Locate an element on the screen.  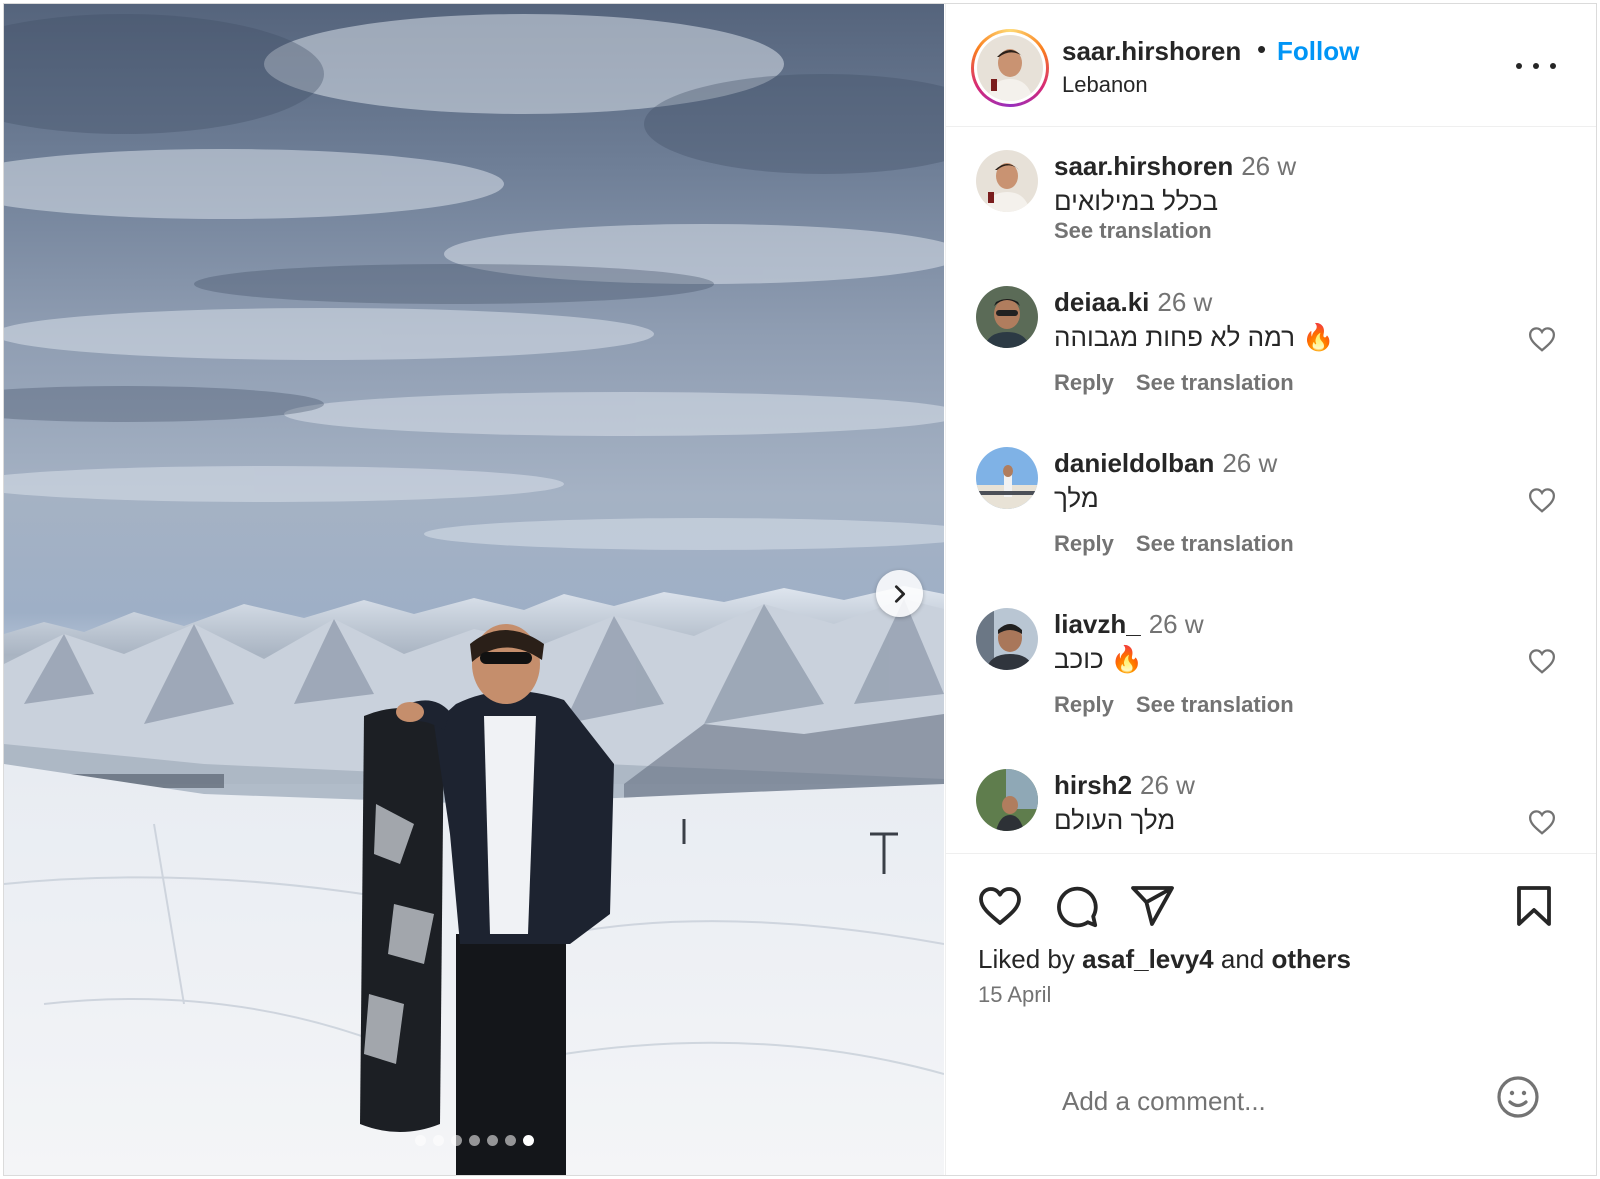
comment-username-row: danieldolban 26 w is located at coordinates (1165, 463).